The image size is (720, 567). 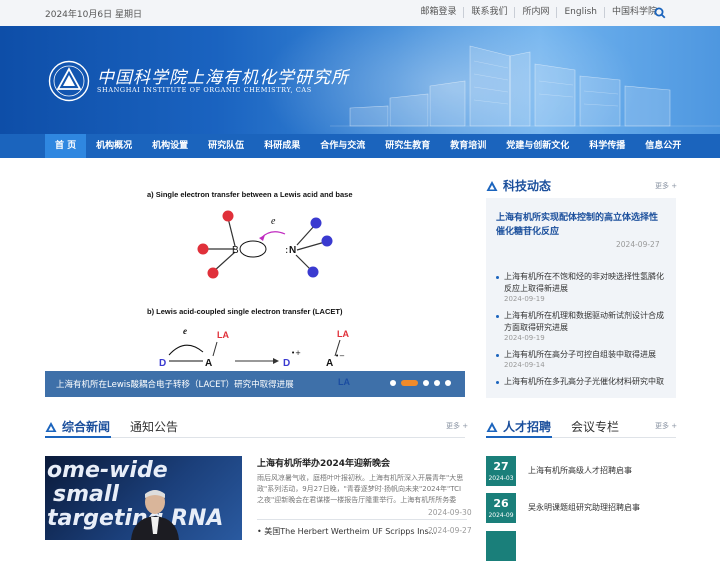 What do you see at coordinates (488, 12) in the screenshot?
I see `top-link-contact: 联系我们` at bounding box center [488, 12].